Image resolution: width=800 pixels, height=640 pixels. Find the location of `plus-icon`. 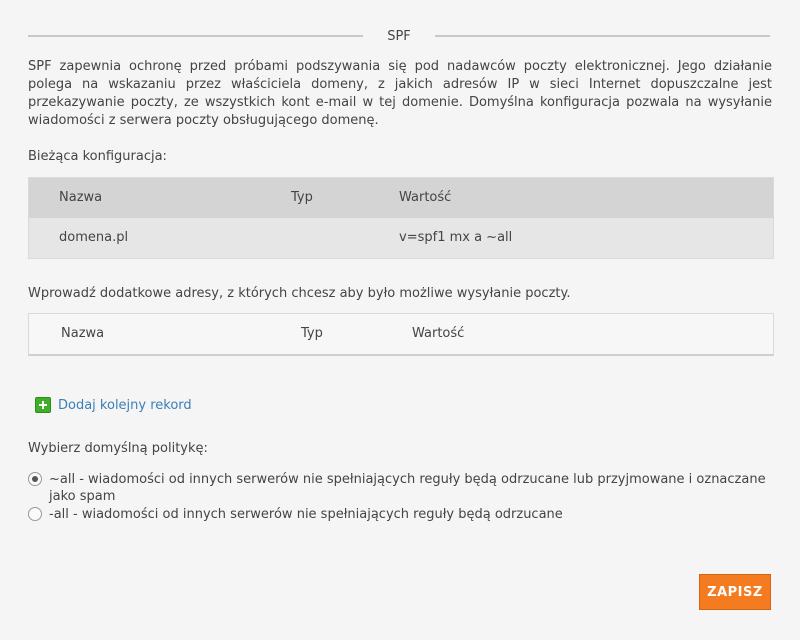

plus-icon is located at coordinates (43, 405).